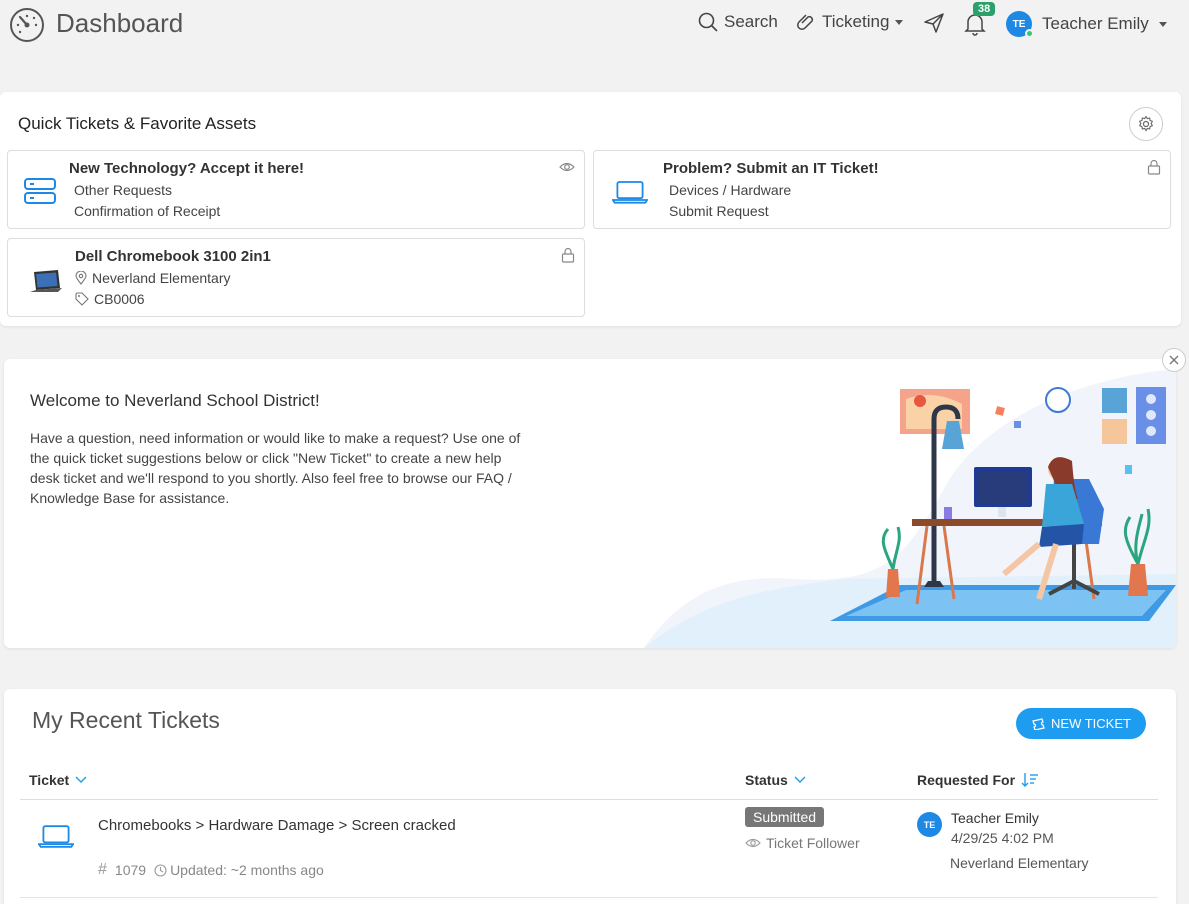 The width and height of the screenshot is (1189, 904). What do you see at coordinates (785, 817) in the screenshot?
I see `status-badge: Submitted` at bounding box center [785, 817].